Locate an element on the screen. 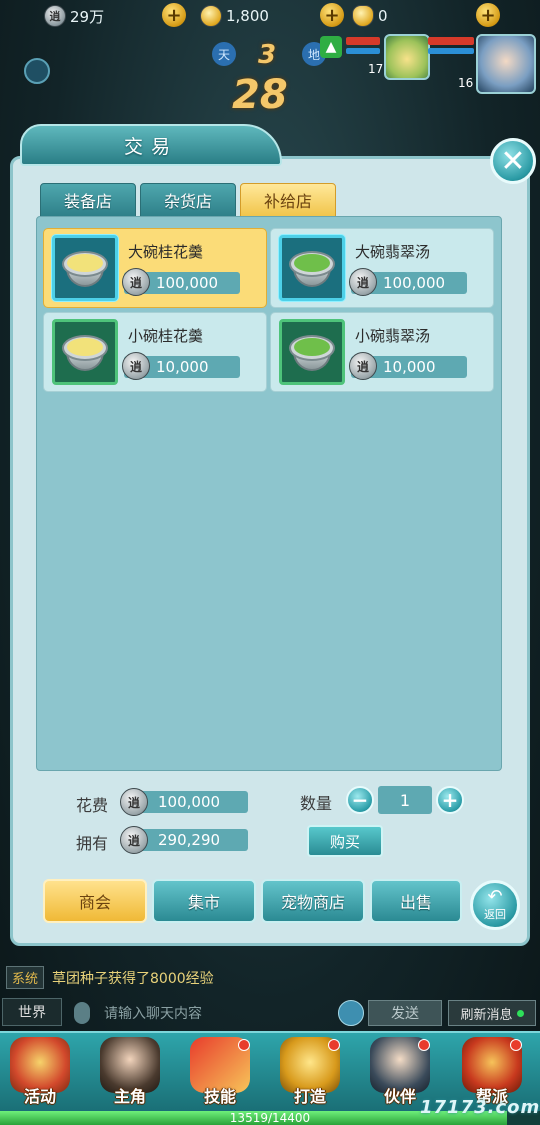  ingot-resource: 0 is located at coordinates (370, 16).